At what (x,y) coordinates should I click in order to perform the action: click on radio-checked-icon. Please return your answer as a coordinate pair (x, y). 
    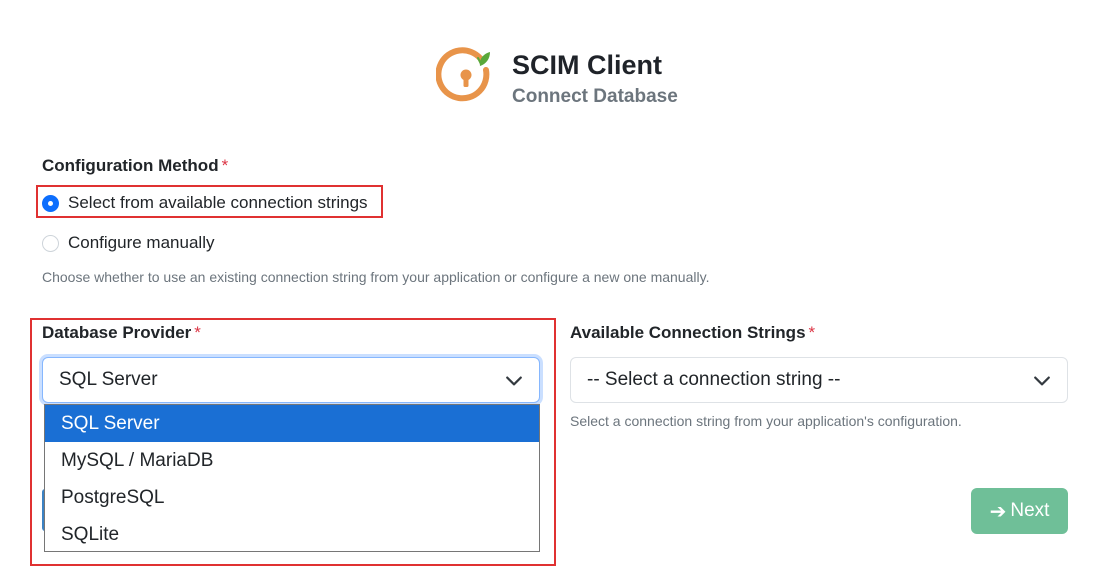
    Looking at the image, I should click on (50, 203).